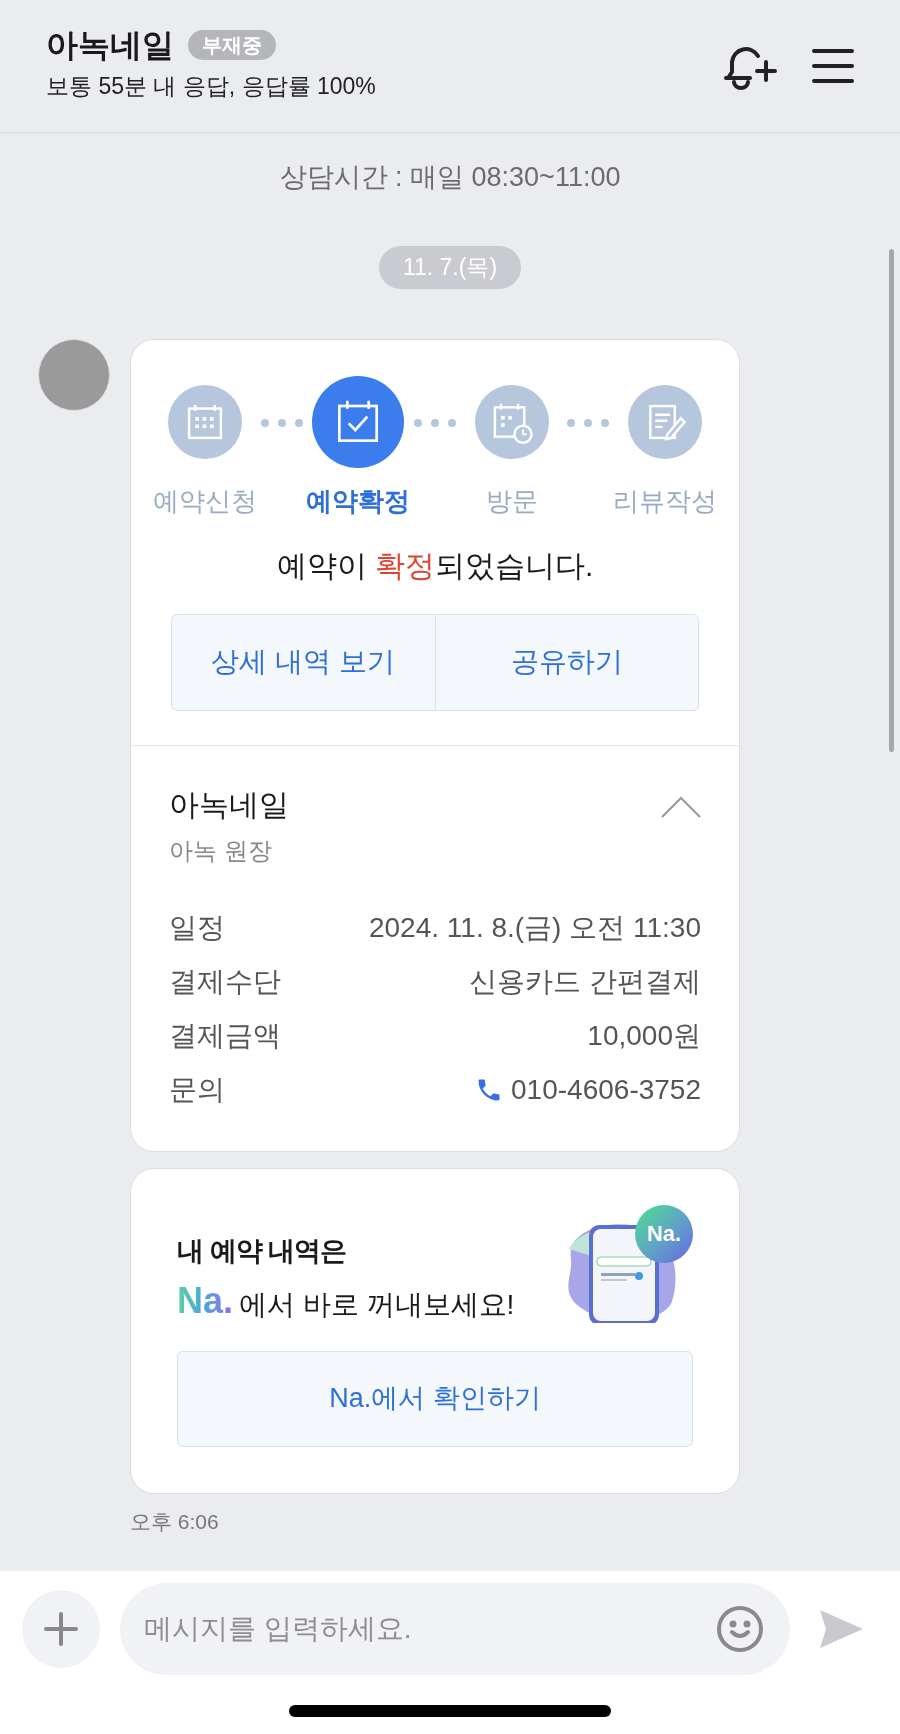  I want to click on promo-text: 에서 바로 꺼내보세요!, so click(377, 1305).